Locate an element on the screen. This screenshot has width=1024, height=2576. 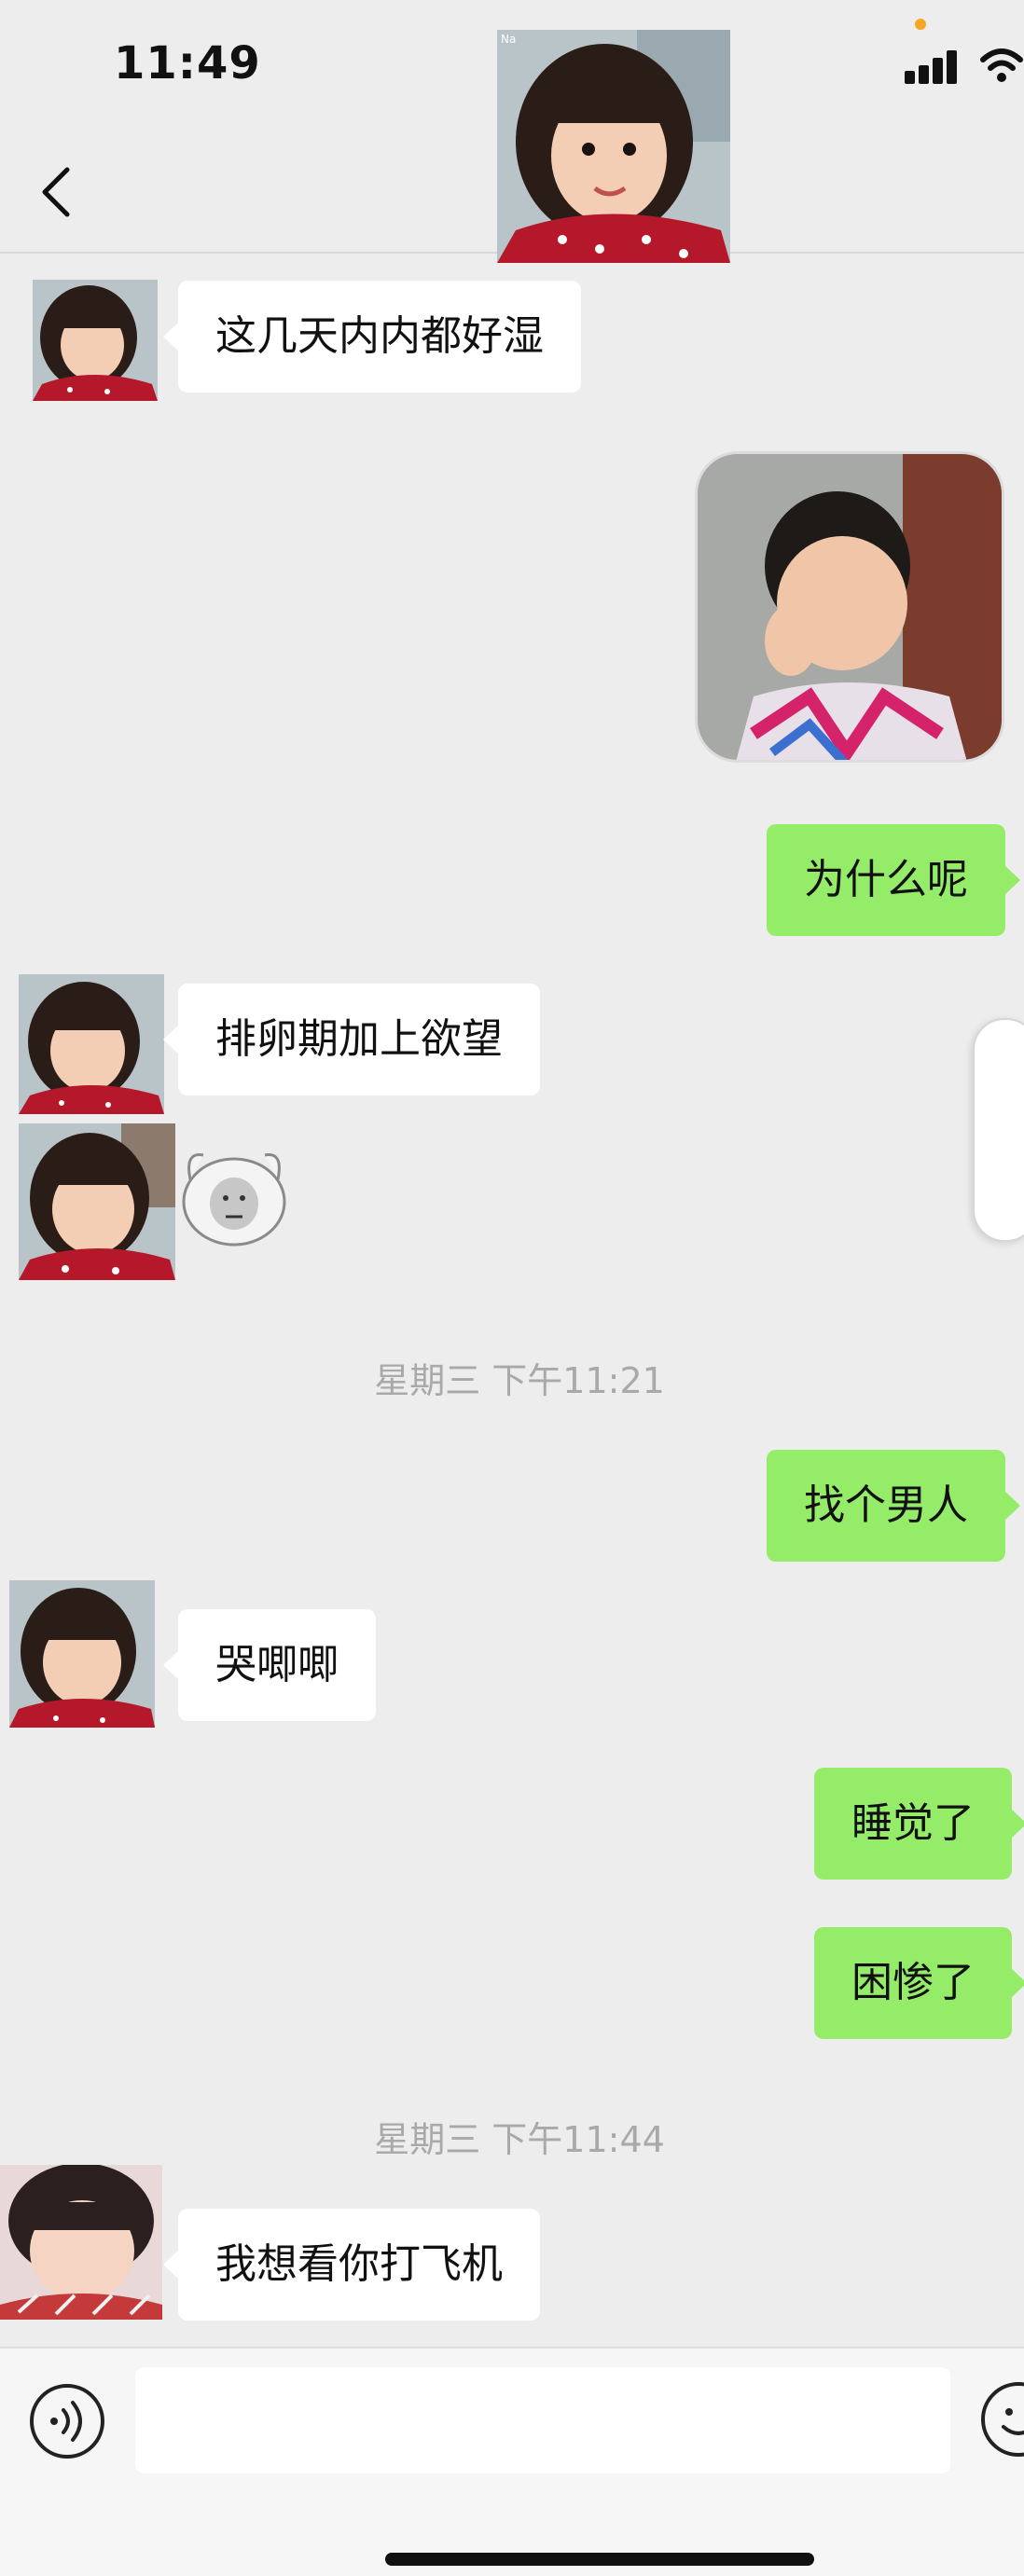
message-input-bar is located at coordinates (512, 2461).